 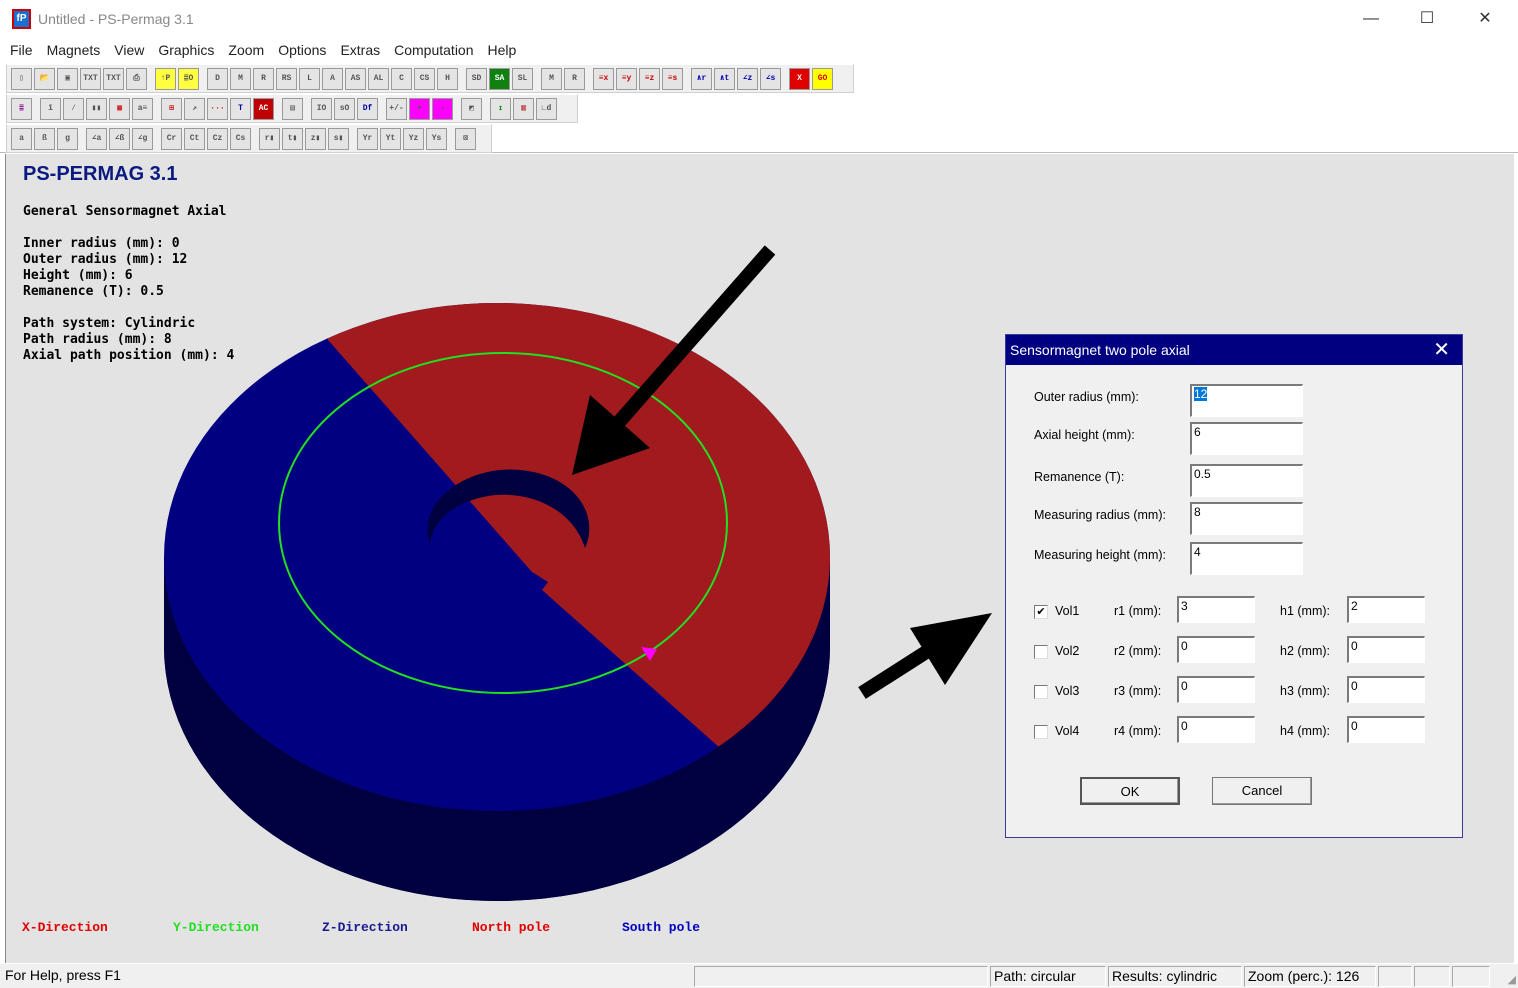 I want to click on field-label: Remanence (T):, so click(x=1079, y=477).